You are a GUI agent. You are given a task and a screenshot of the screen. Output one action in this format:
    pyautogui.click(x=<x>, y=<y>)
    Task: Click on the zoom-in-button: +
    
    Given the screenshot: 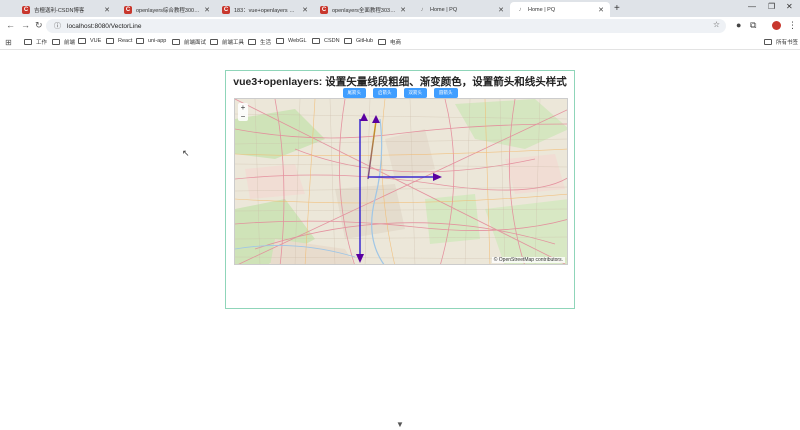 What is the action you would take?
    pyautogui.click(x=243, y=107)
    